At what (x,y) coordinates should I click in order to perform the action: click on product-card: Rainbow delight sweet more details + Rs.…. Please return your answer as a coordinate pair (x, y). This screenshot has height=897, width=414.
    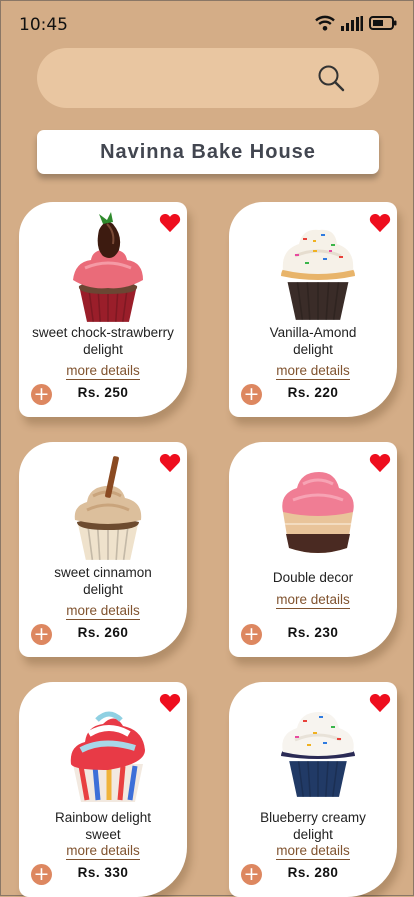
    Looking at the image, I should click on (103, 789).